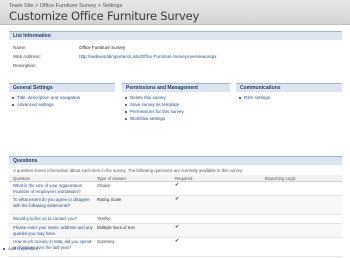  What do you see at coordinates (176, 87) in the screenshot?
I see `permissions-heading: Permissions and Management` at bounding box center [176, 87].